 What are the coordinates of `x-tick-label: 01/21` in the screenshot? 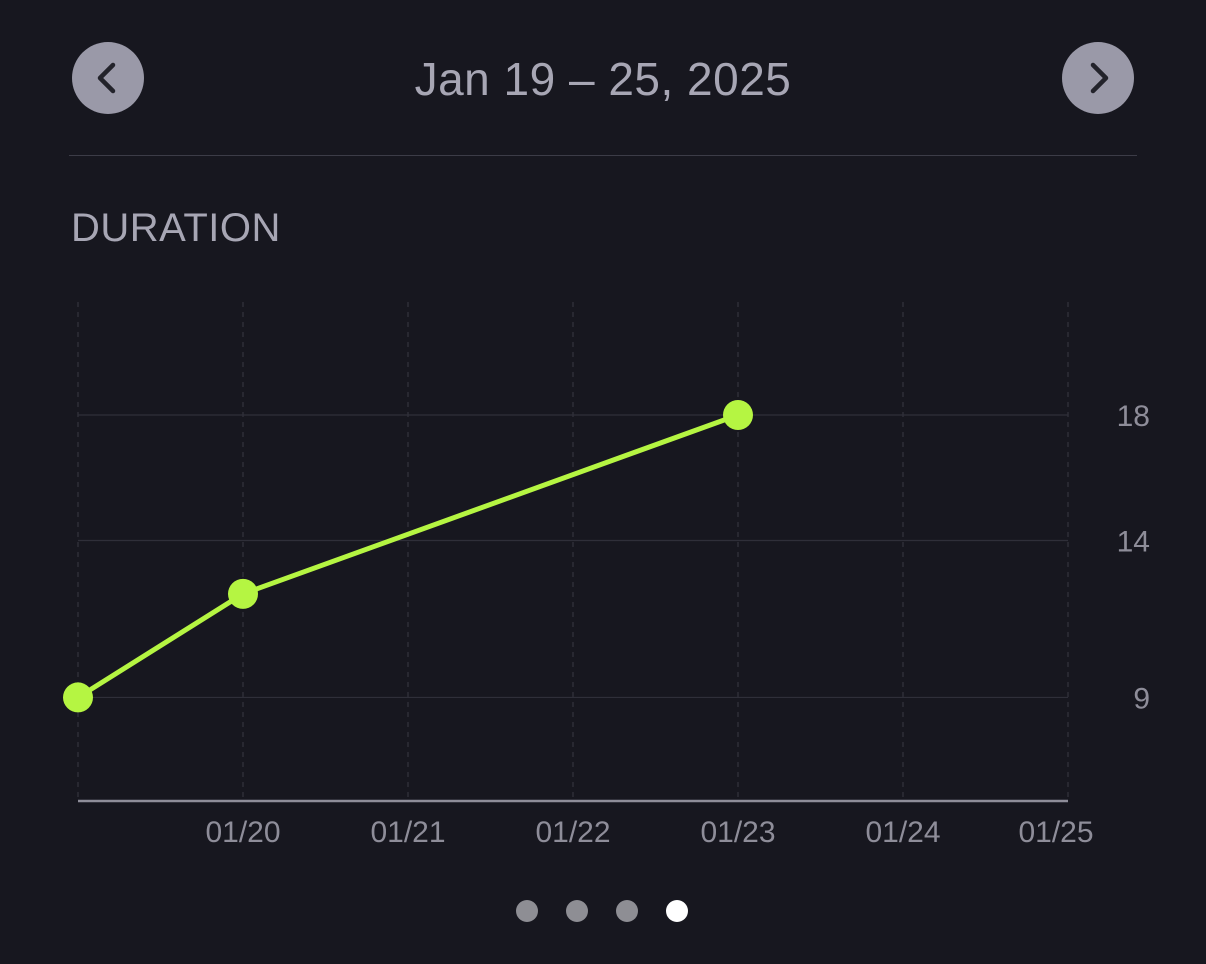 It's located at (407, 832).